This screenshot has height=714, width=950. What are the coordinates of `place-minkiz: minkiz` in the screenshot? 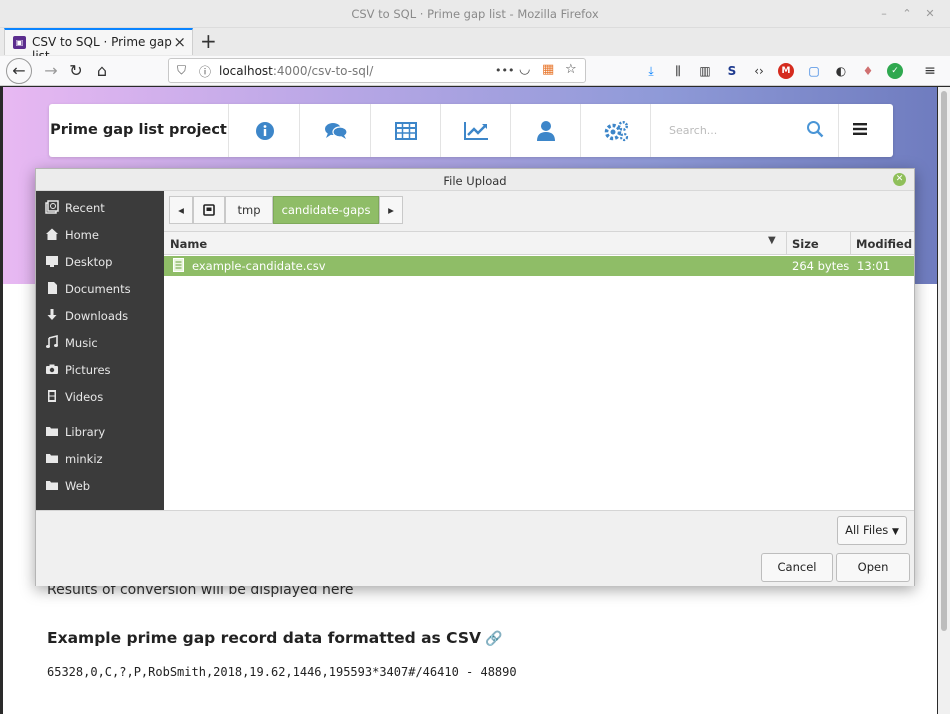 It's located at (100, 459).